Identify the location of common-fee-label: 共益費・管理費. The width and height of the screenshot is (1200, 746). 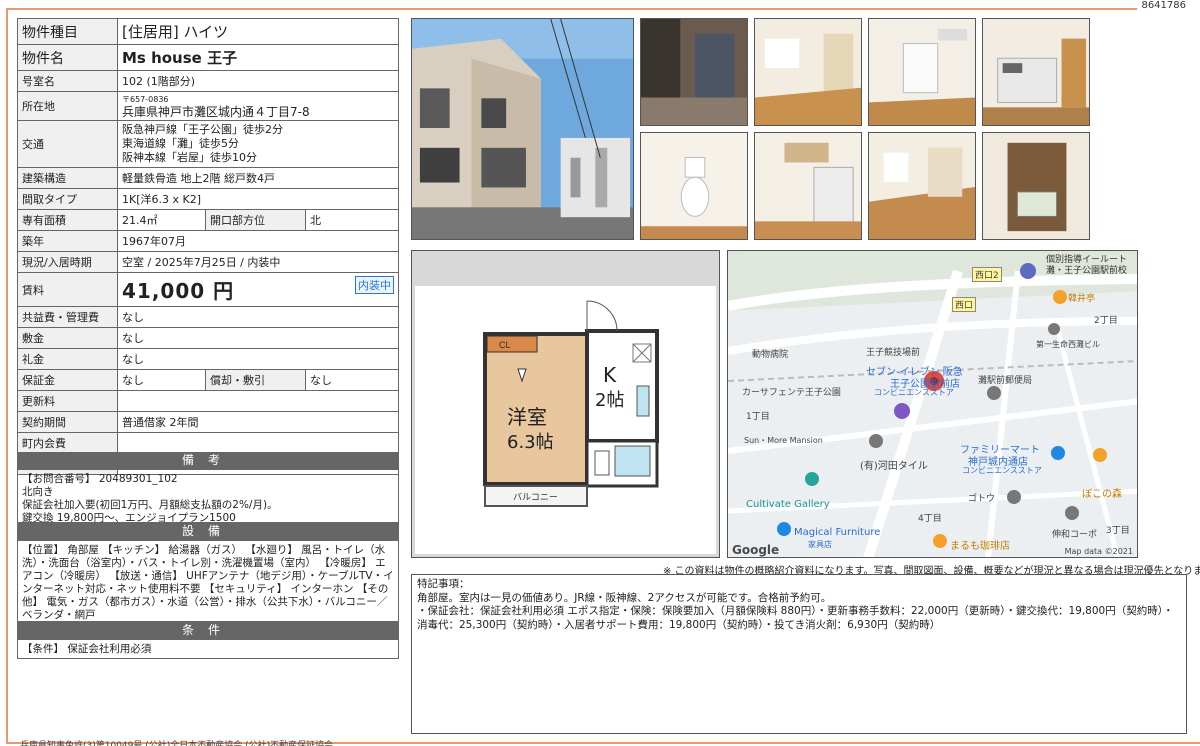
(67, 317).